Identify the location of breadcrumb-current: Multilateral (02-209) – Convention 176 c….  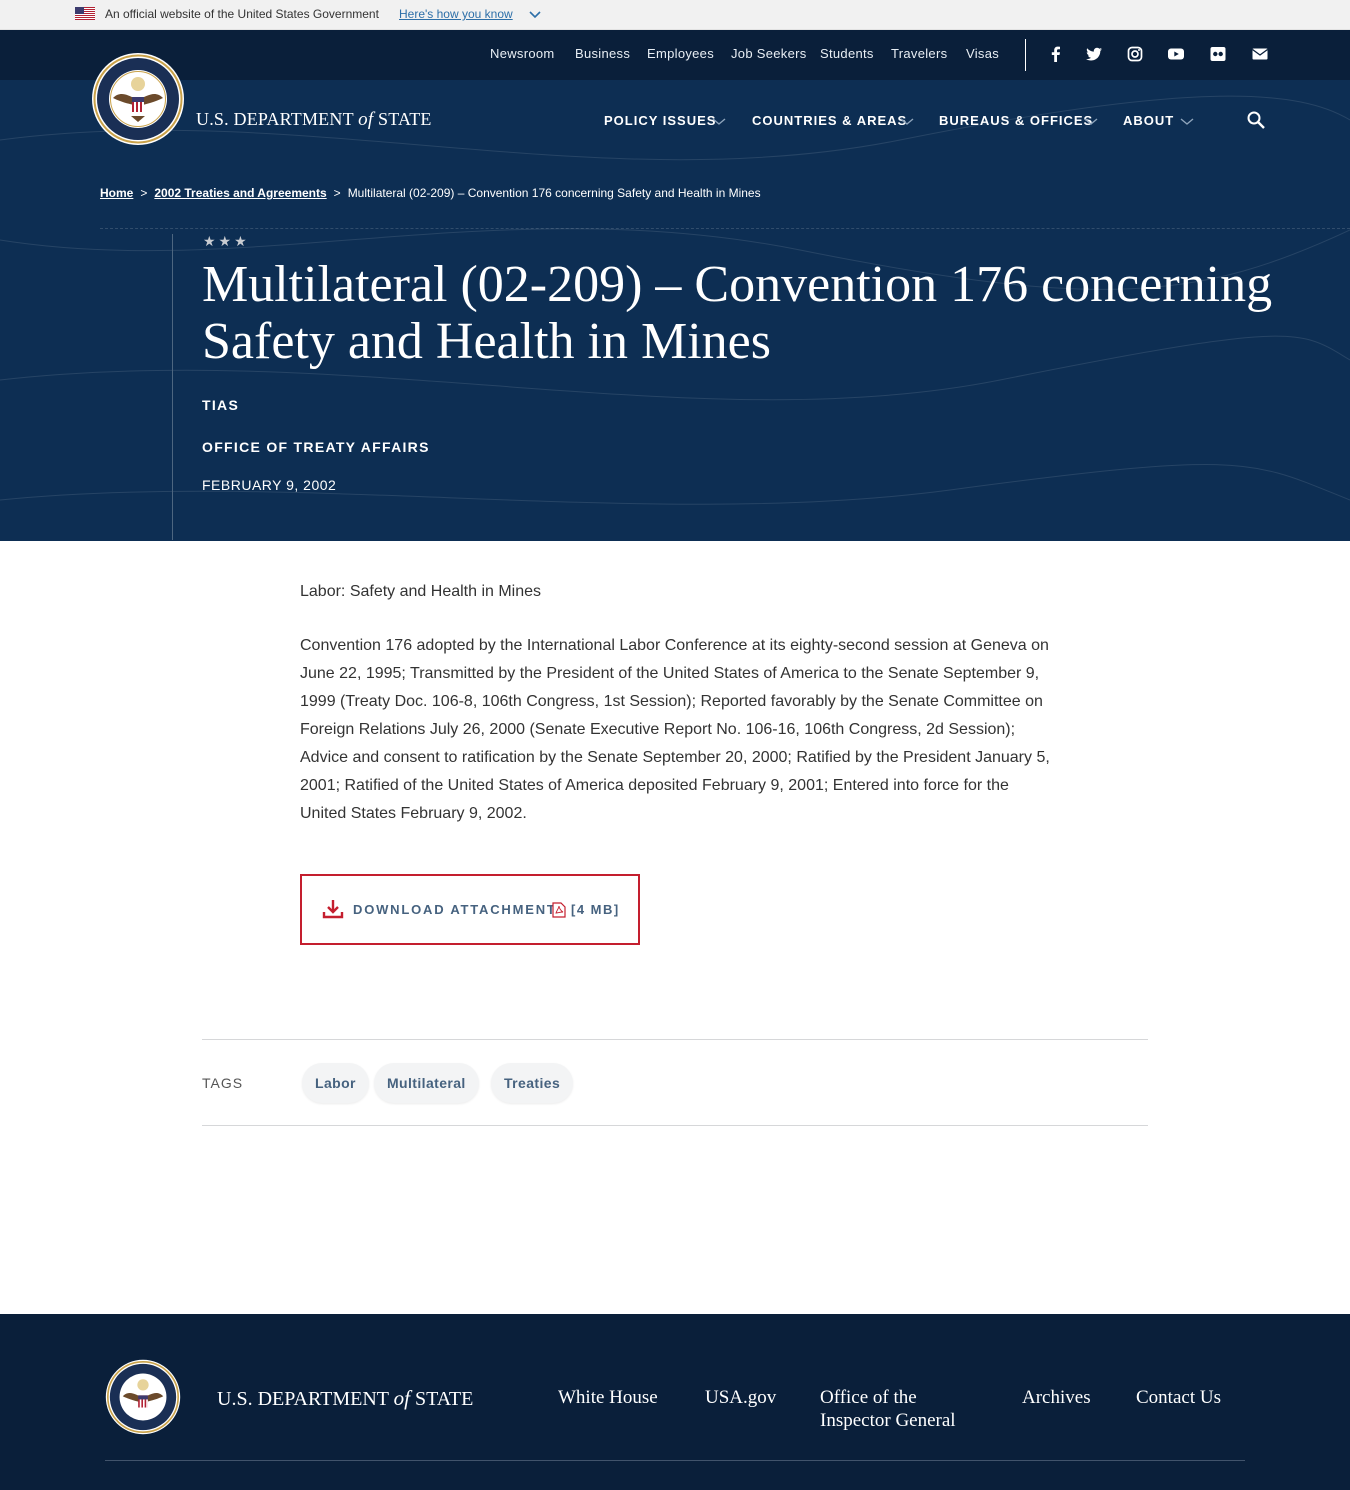
(554, 193).